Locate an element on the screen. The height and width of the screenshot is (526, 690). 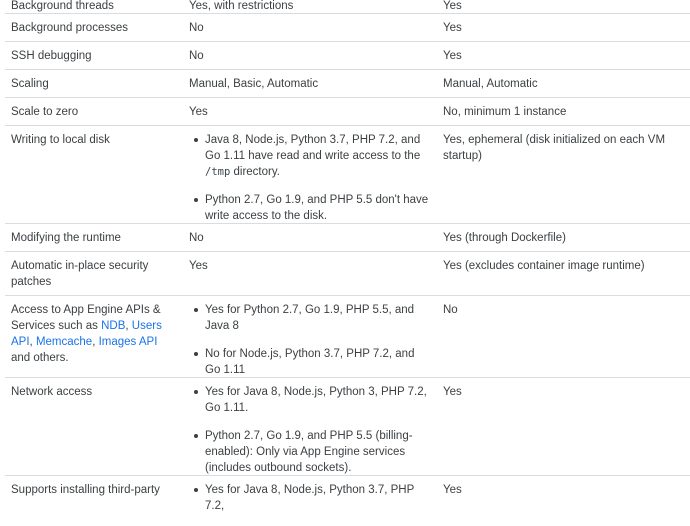
standard-env-value: Yes, with restrictions is located at coordinates (241, 6).